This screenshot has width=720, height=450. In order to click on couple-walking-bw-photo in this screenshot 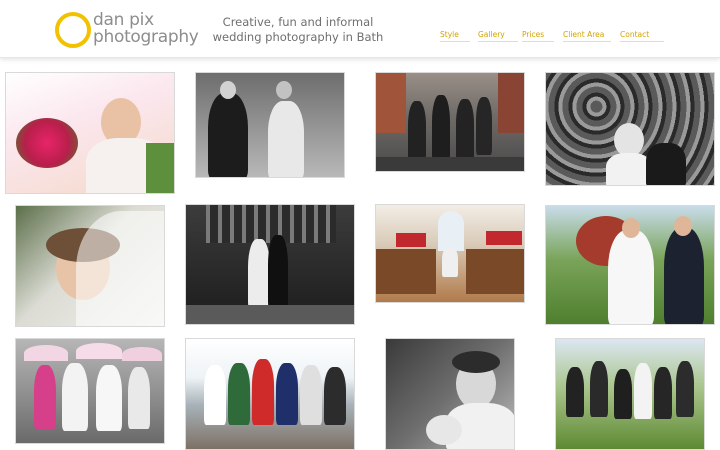, I will do `click(270, 125)`.